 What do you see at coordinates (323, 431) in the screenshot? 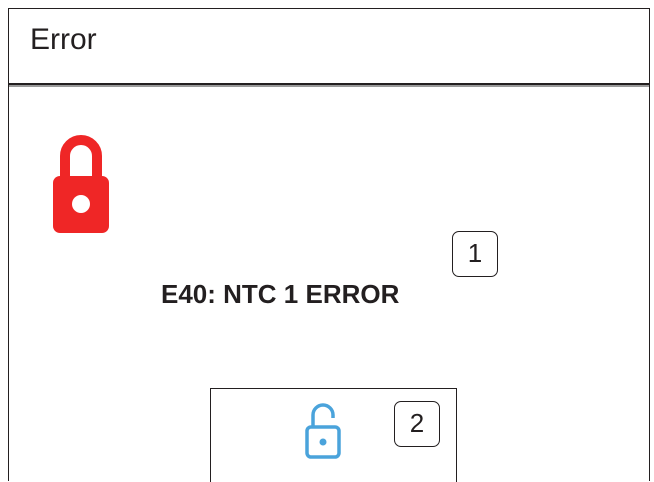
I see `unlock-icon` at bounding box center [323, 431].